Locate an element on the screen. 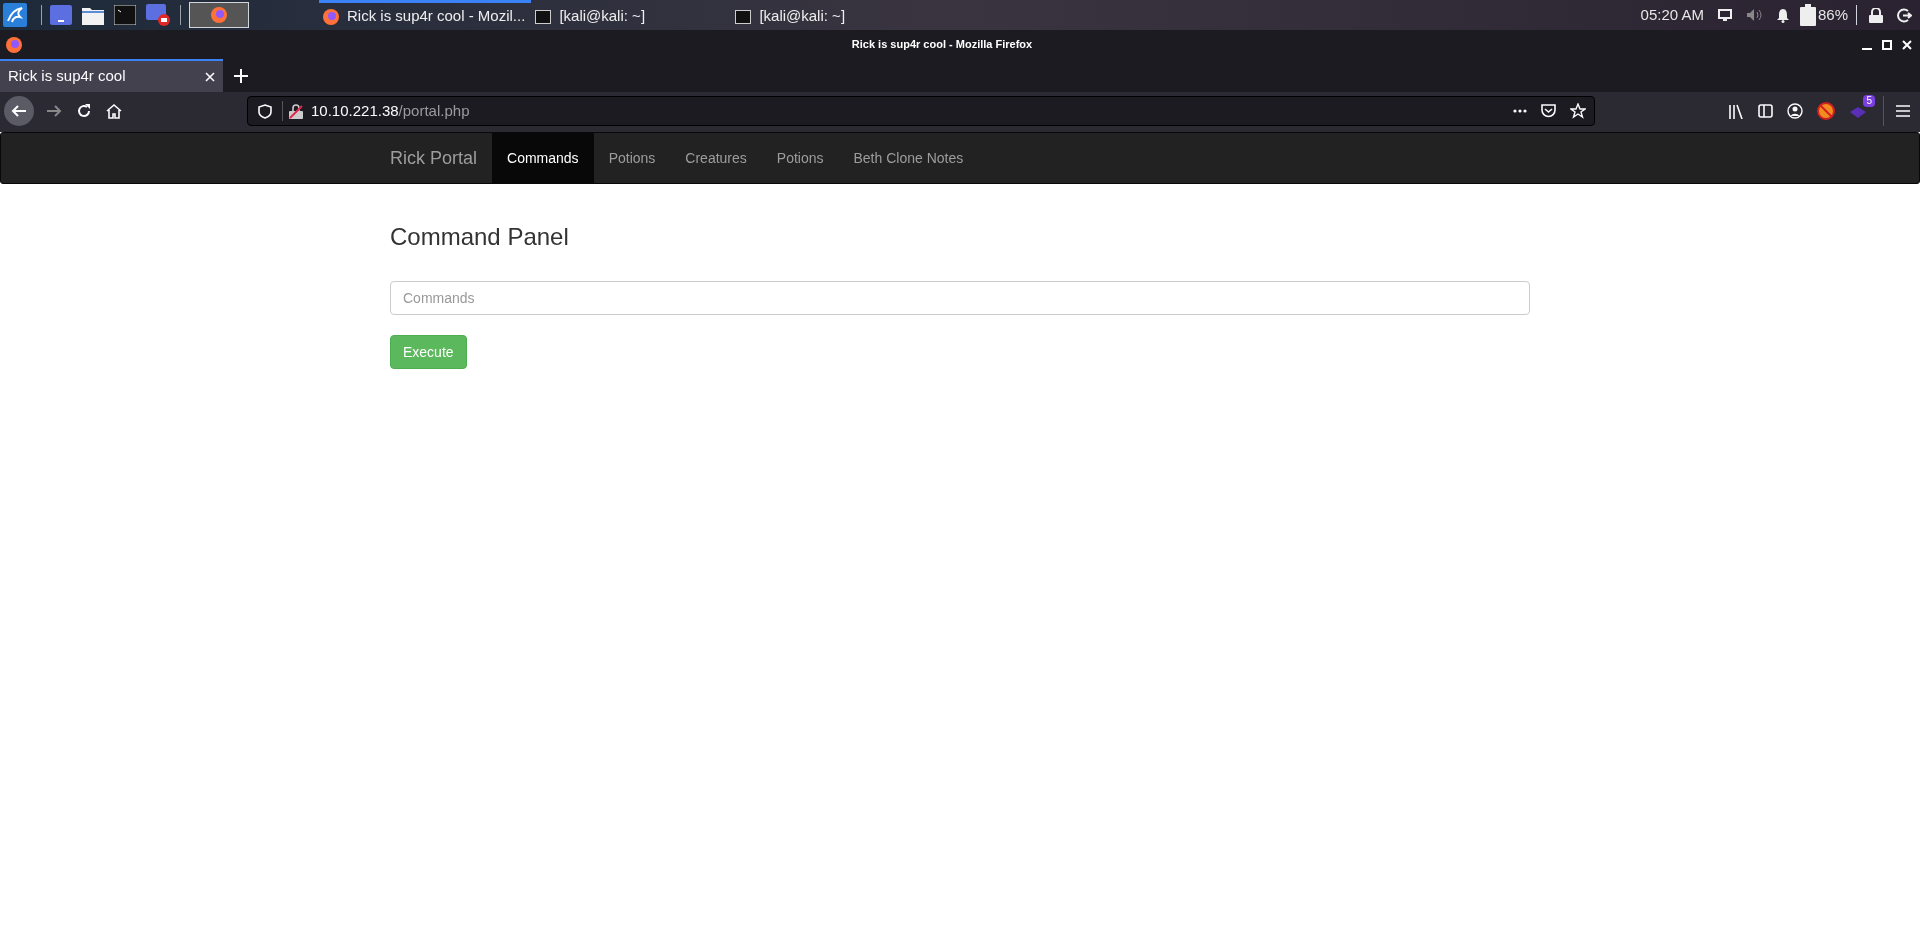 The height and width of the screenshot is (950, 1920). page-heading: Command Panel is located at coordinates (480, 237).